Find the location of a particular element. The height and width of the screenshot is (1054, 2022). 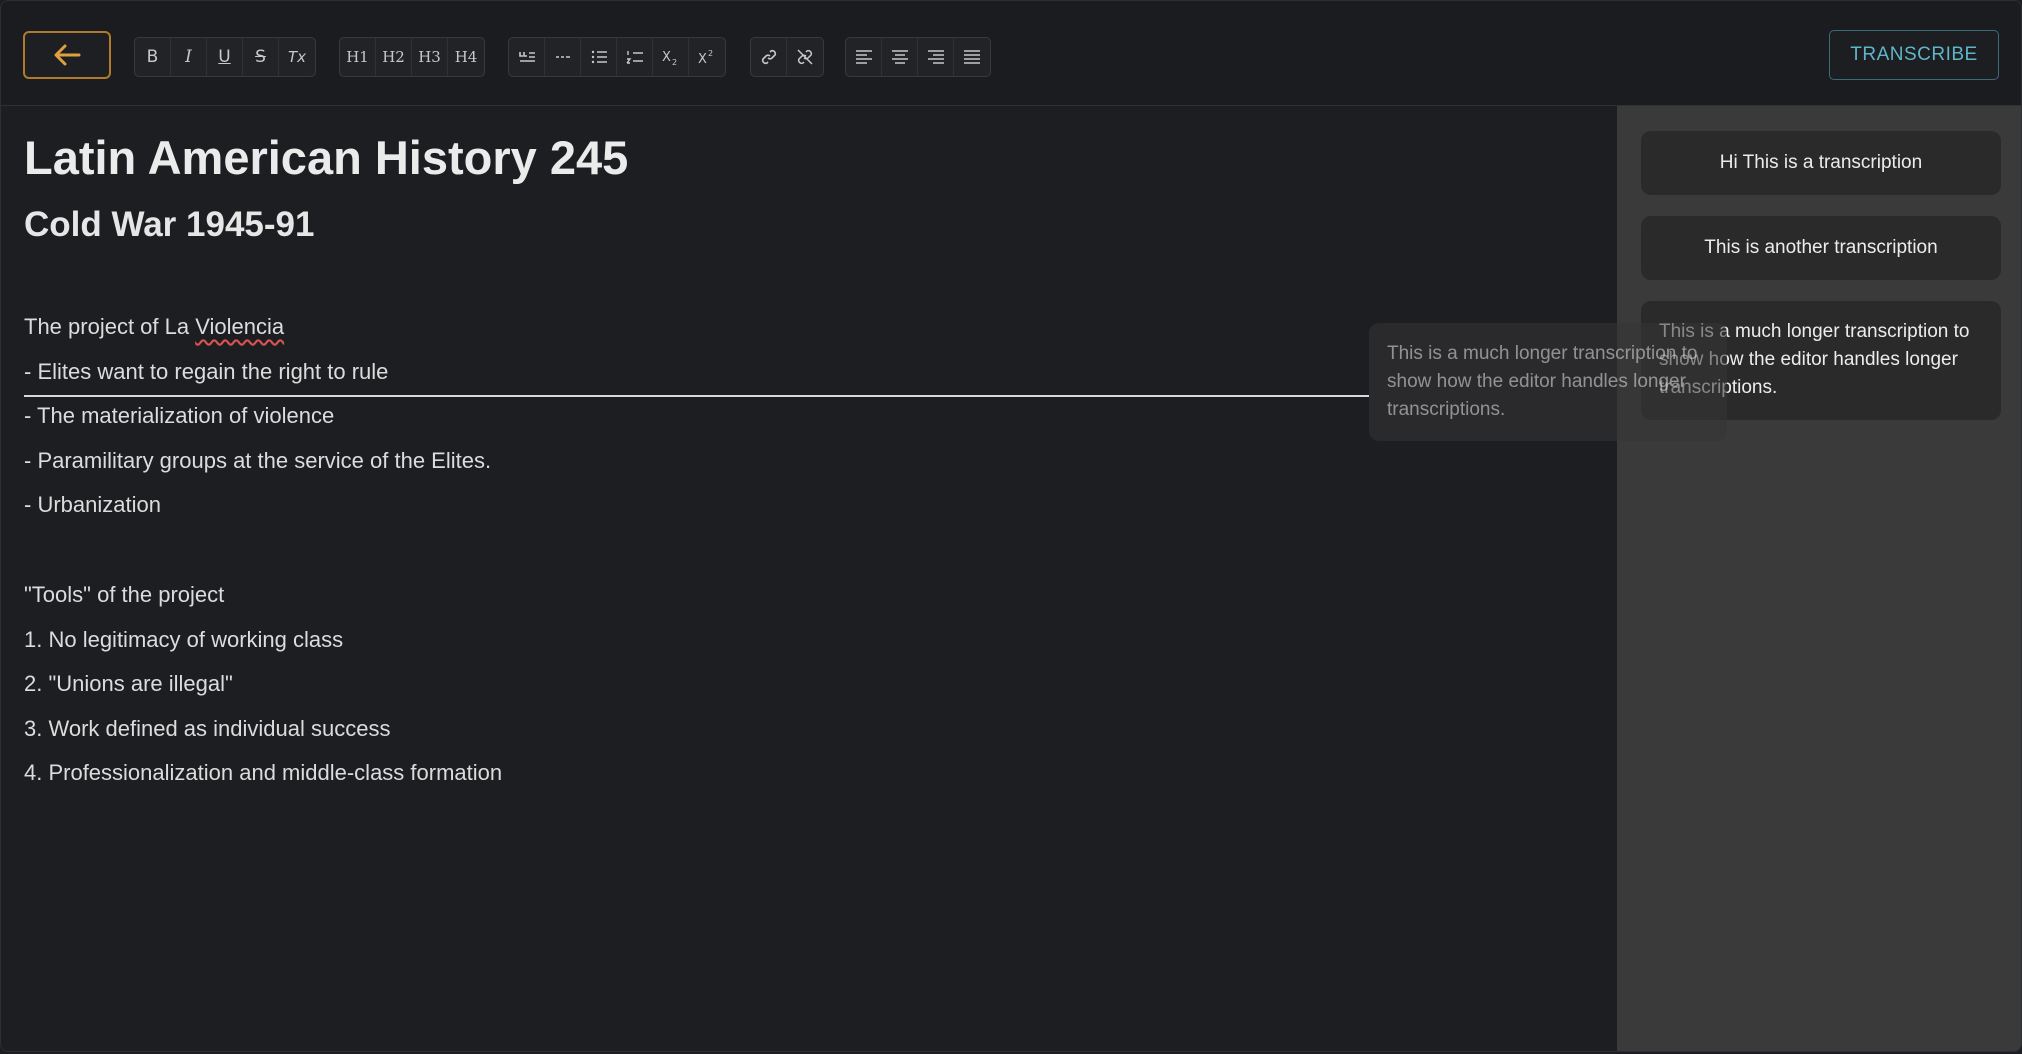

back-button is located at coordinates (67, 55).